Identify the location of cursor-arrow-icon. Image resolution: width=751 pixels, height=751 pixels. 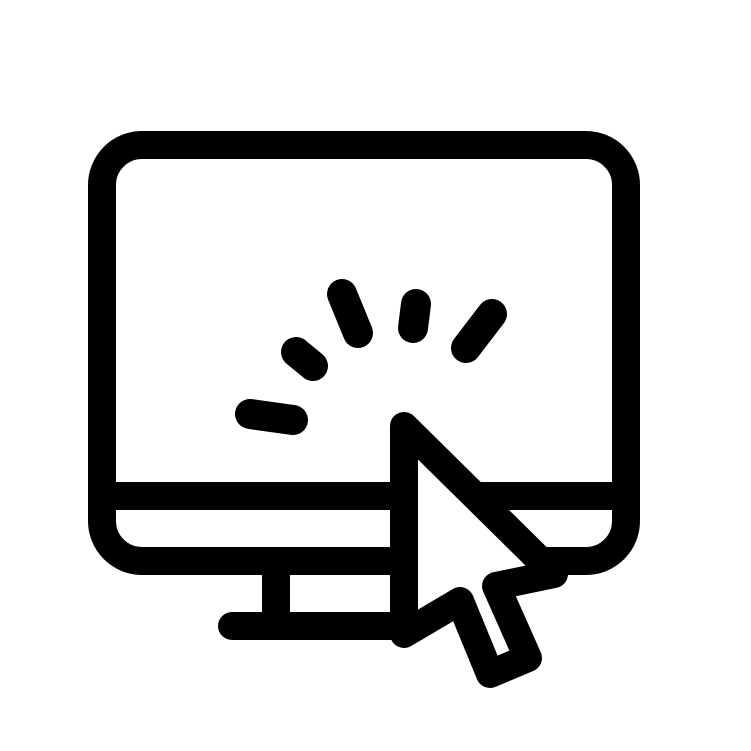
(479, 550).